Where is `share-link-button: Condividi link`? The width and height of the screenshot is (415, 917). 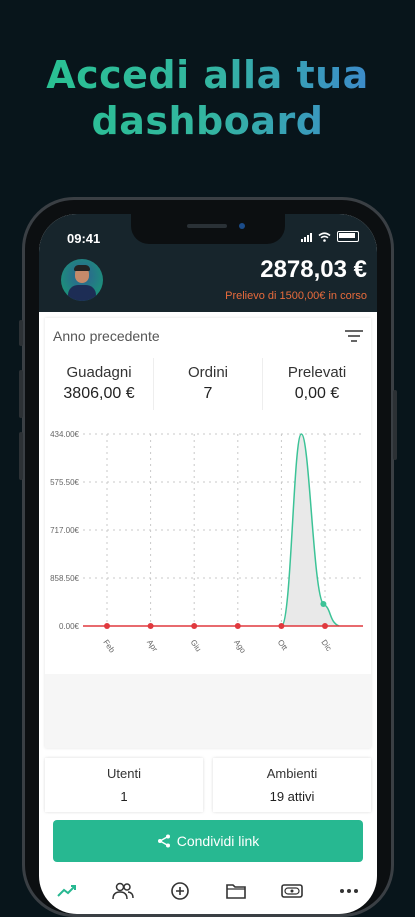 share-link-button: Condividi link is located at coordinates (208, 841).